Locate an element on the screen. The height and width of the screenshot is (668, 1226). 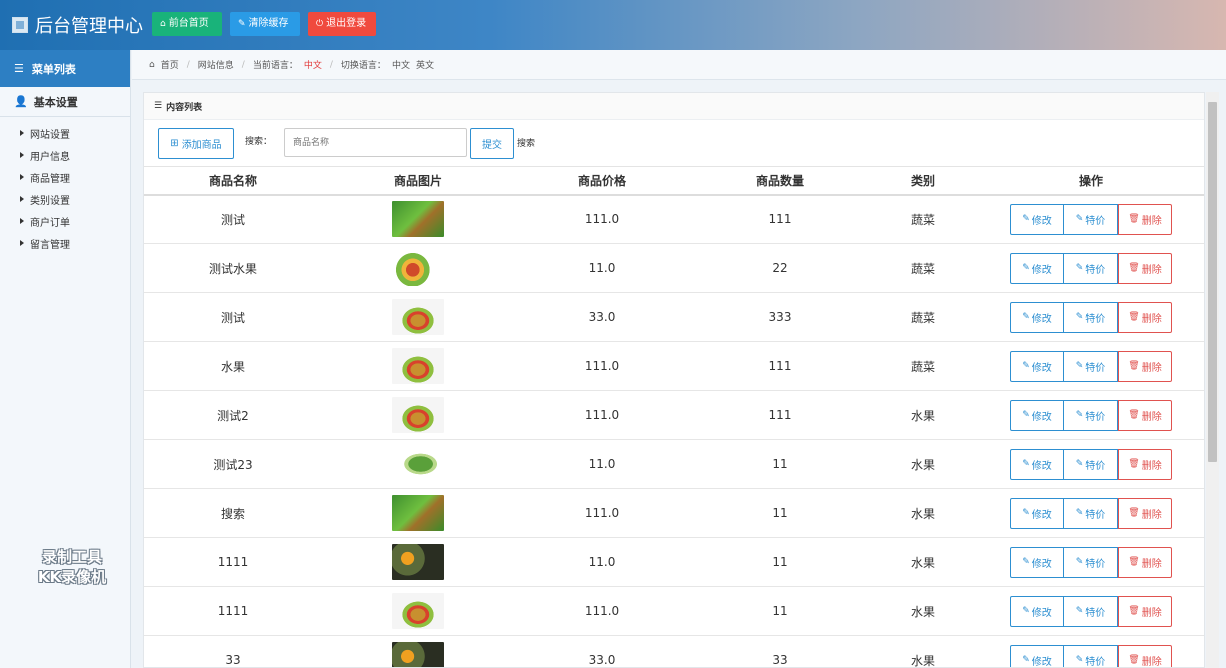
sidebar-item-site-settings: 网站设置 is located at coordinates (65, 133).